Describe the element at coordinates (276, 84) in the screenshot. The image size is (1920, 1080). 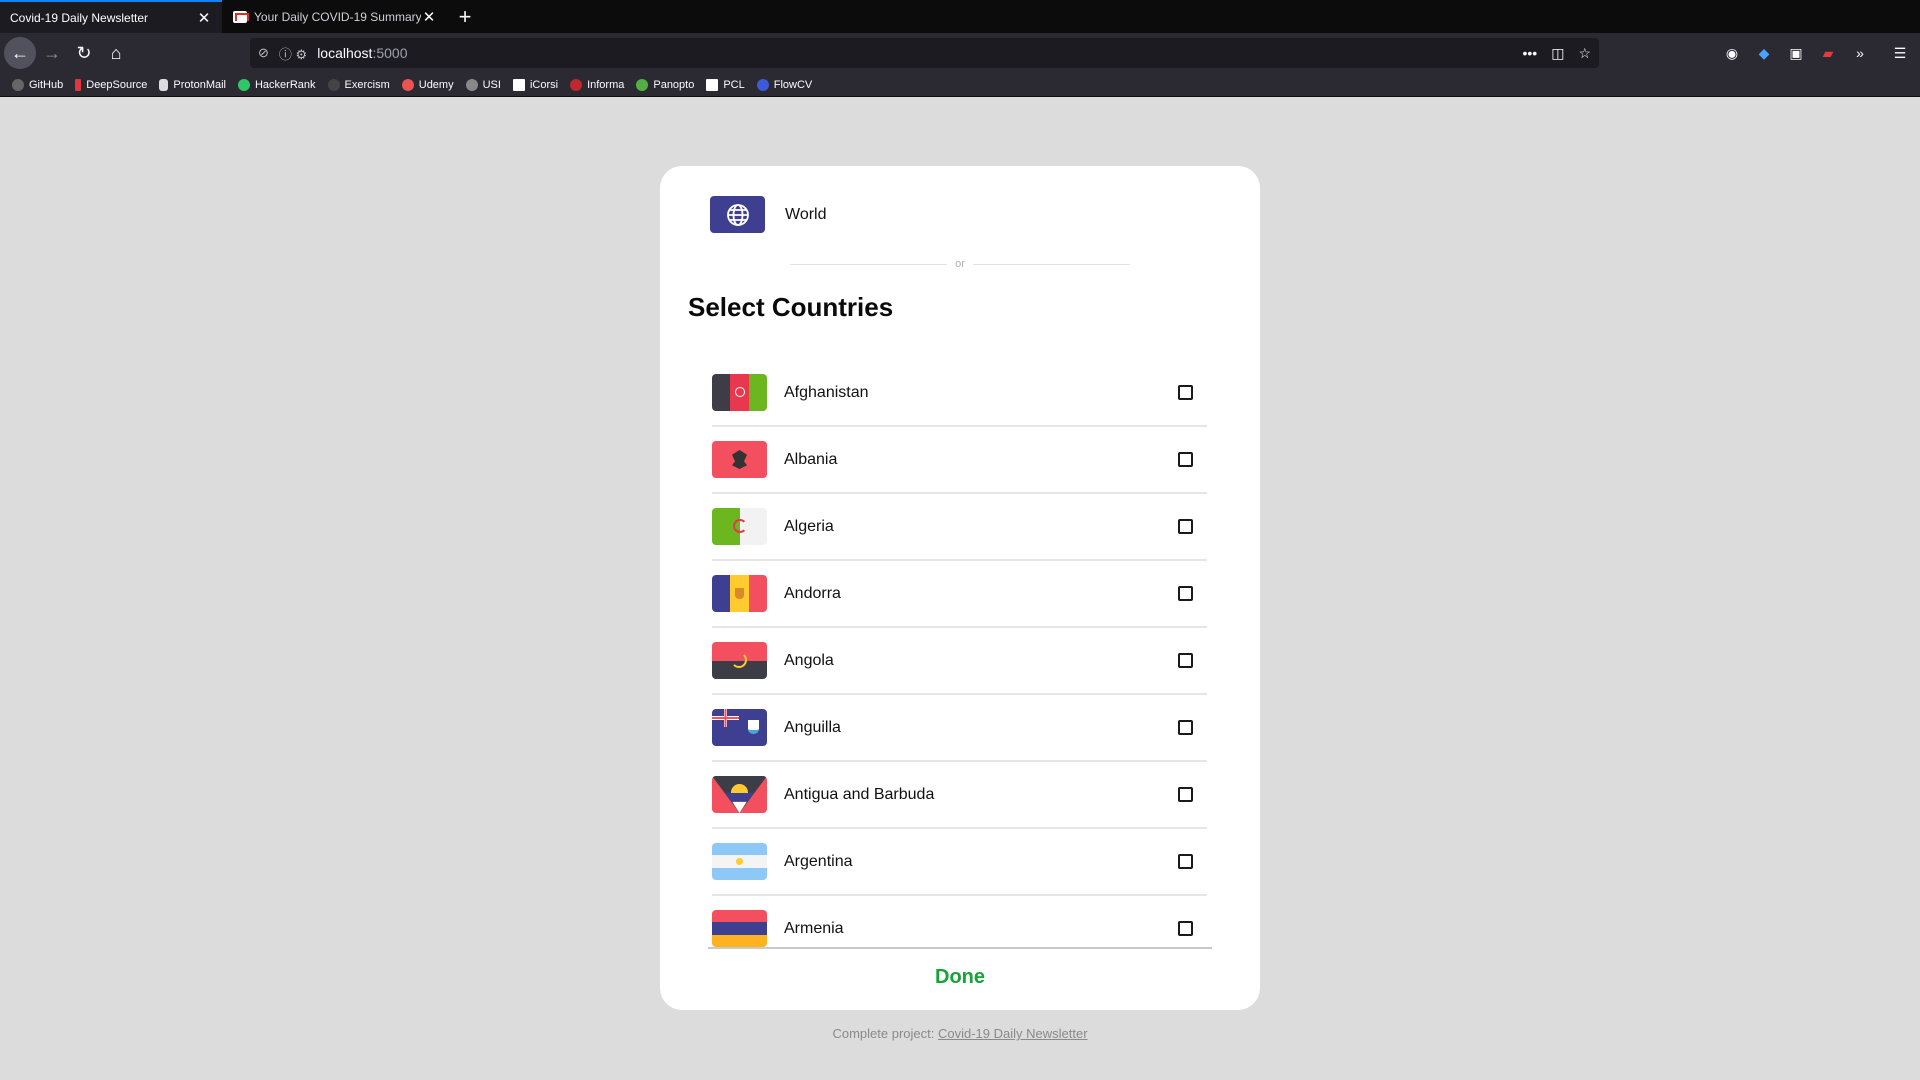
I see `bookmark-hackerrank: HackerRank` at that location.